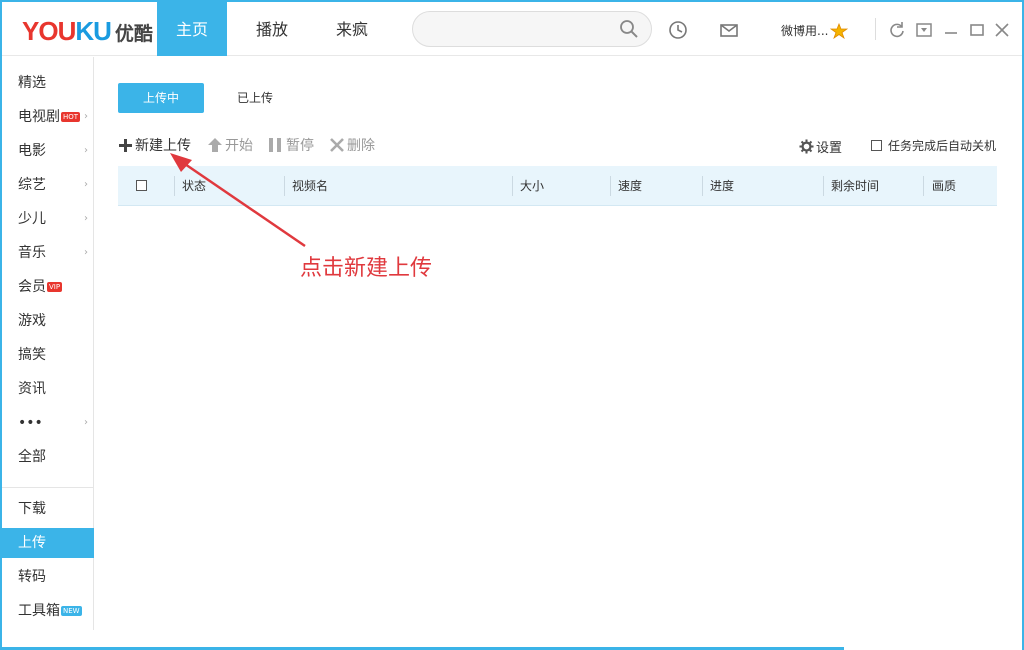 The height and width of the screenshot is (650, 1024). Describe the element at coordinates (366, 268) in the screenshot. I see `annotation-text: 点击新建上传` at that location.